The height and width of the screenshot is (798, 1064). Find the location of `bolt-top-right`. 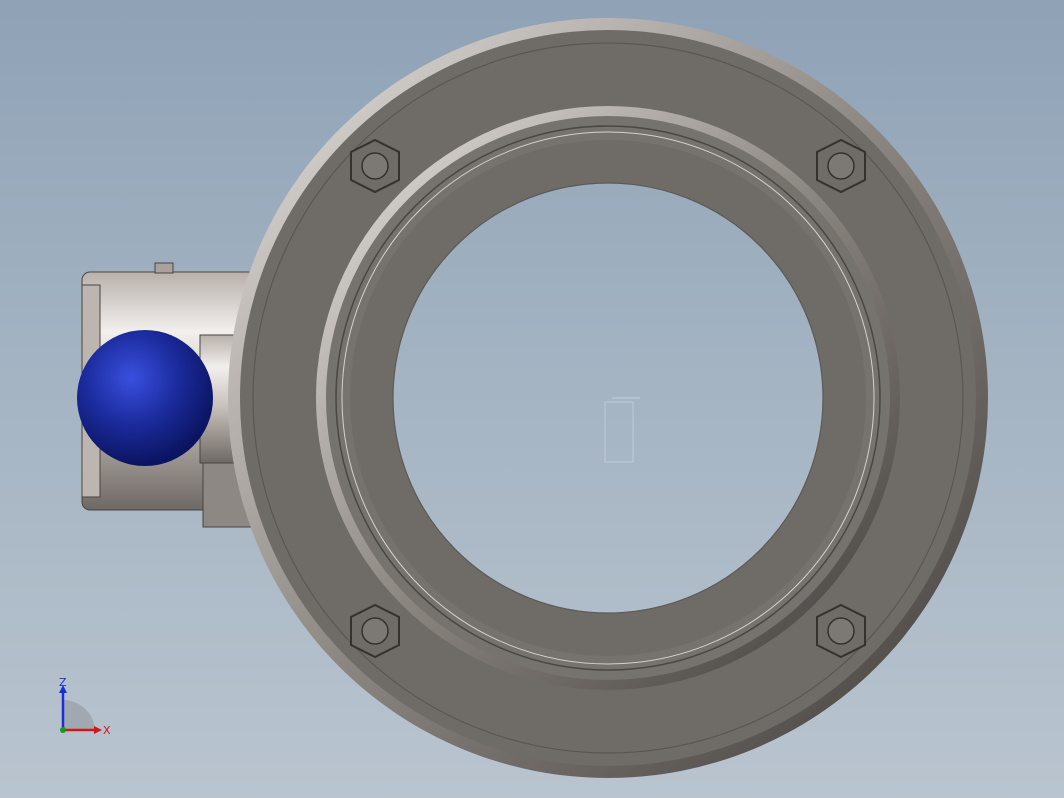

bolt-top-right is located at coordinates (841, 166).